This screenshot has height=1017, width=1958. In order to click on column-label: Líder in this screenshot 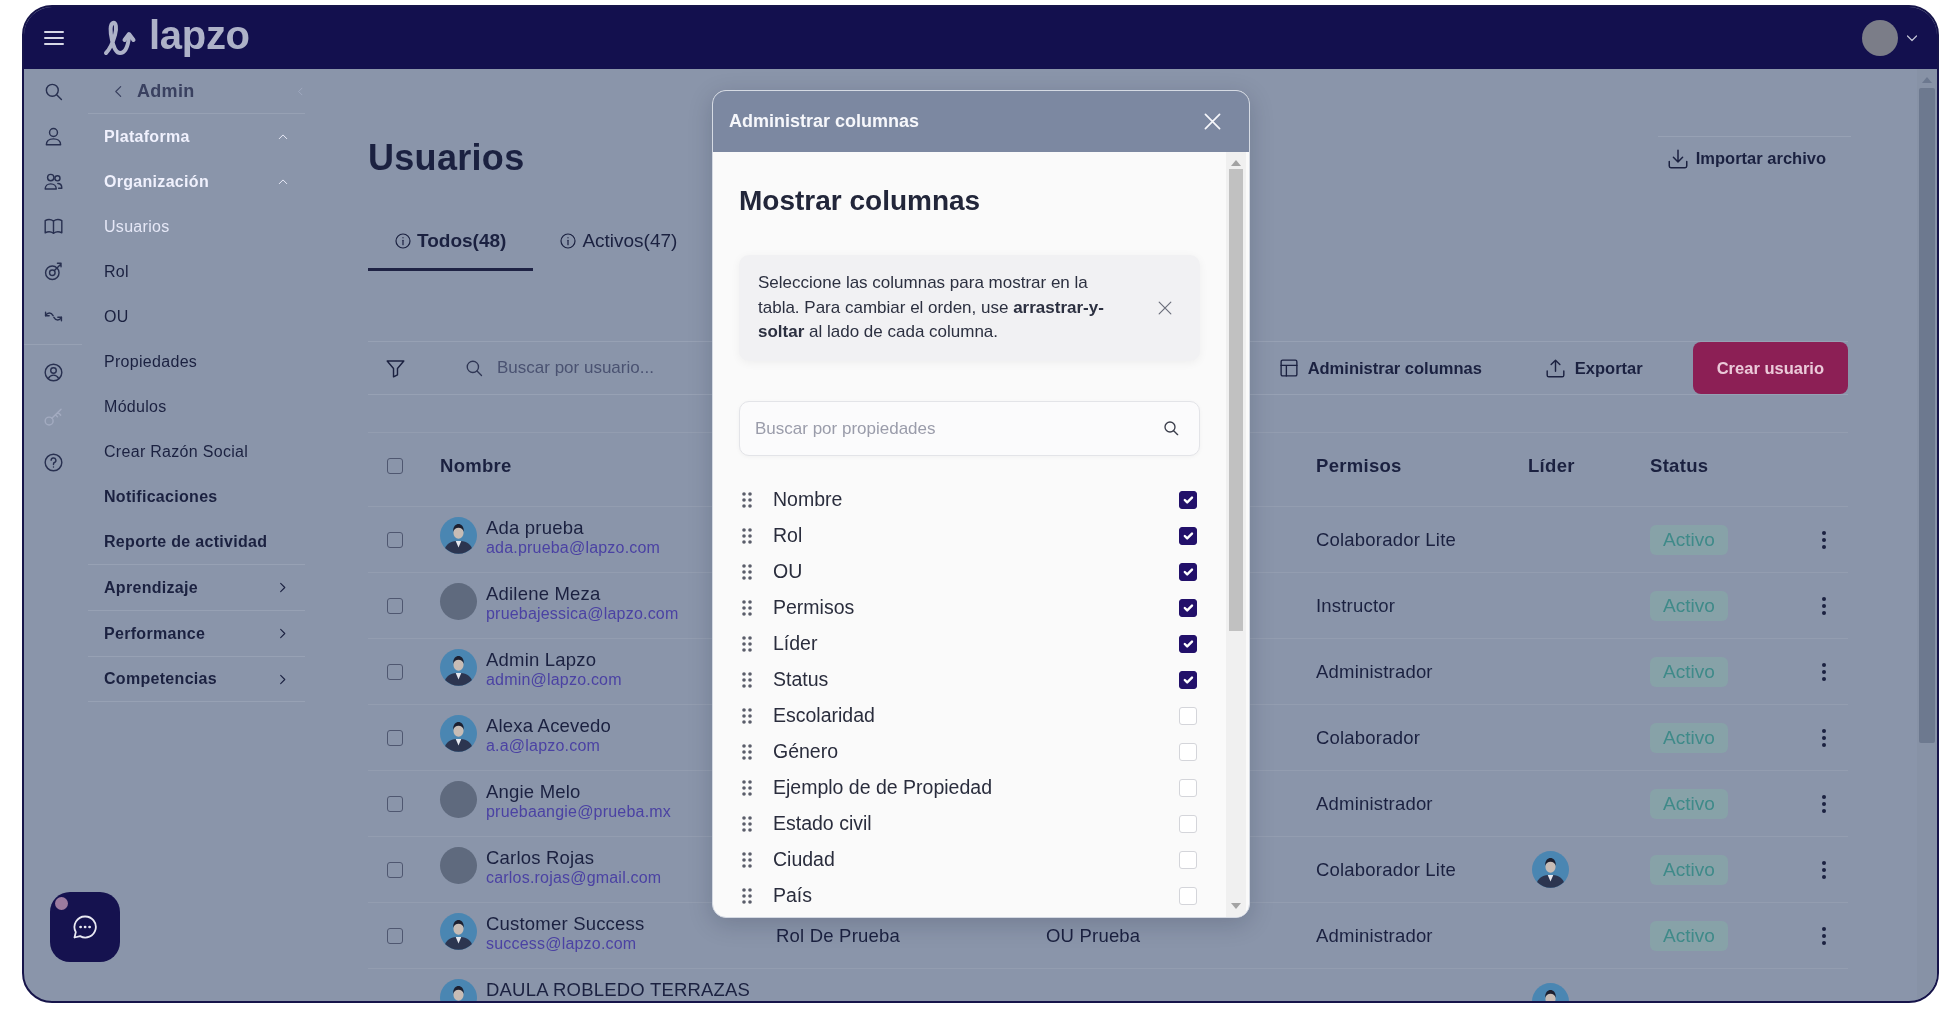, I will do `click(795, 644)`.